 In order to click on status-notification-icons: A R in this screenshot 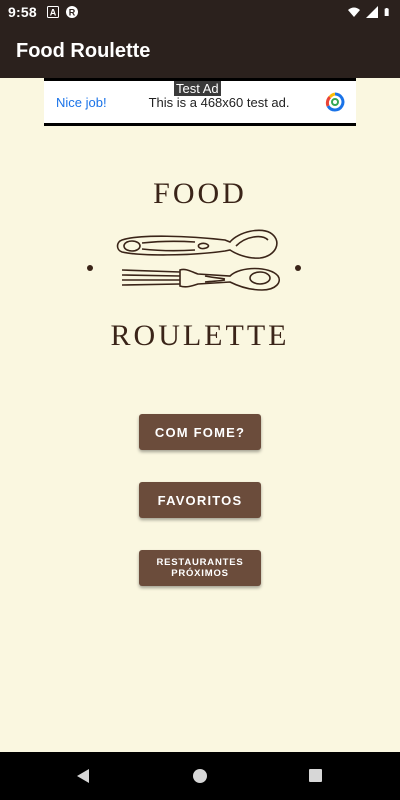, I will do `click(62, 12)`.